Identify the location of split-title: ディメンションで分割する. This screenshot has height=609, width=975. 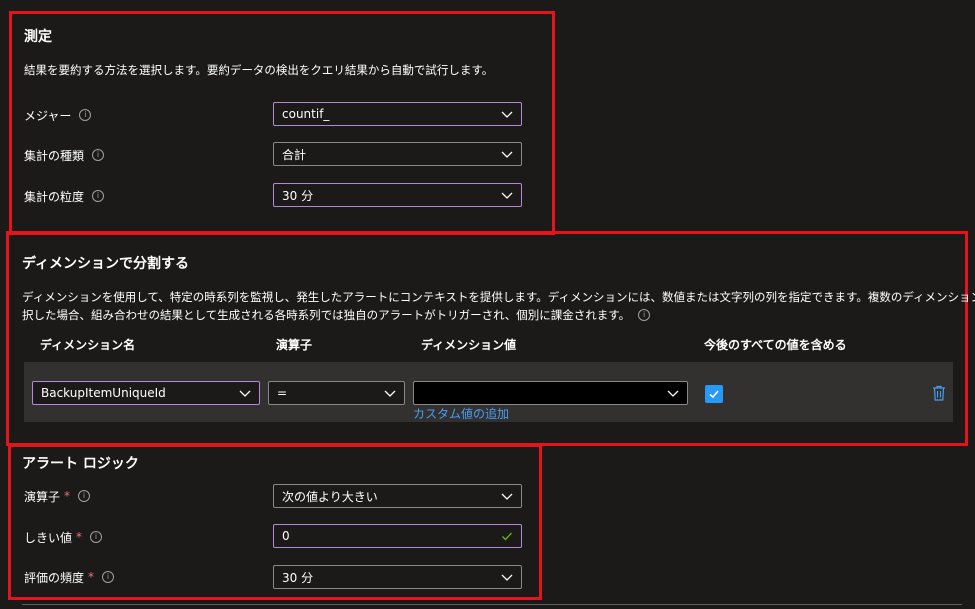
(106, 264).